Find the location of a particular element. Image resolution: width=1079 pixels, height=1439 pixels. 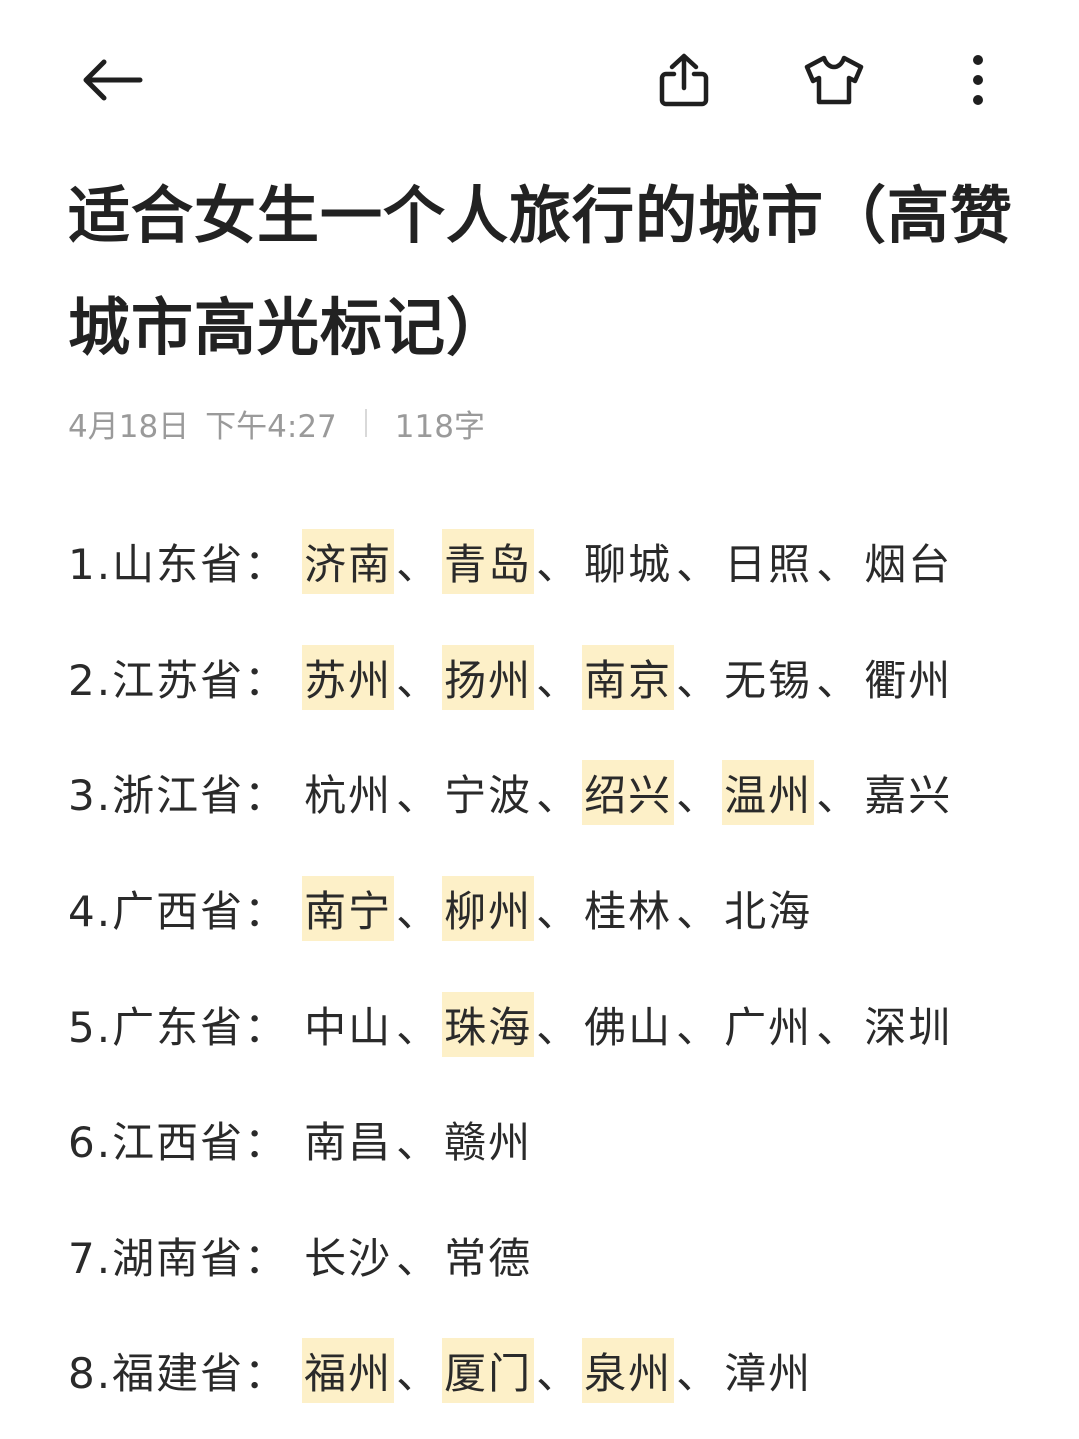

city-name: 宁波 is located at coordinates (488, 796).